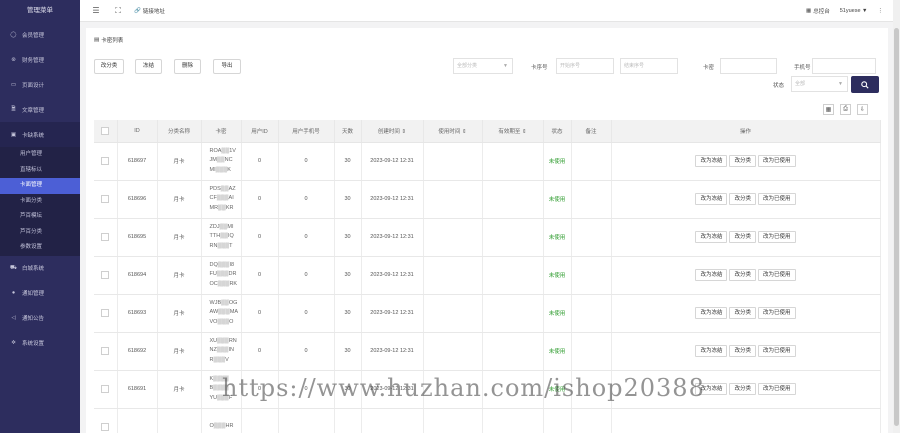 The width and height of the screenshot is (900, 433). Describe the element at coordinates (137, 420) in the screenshot. I see `id-cell` at that location.